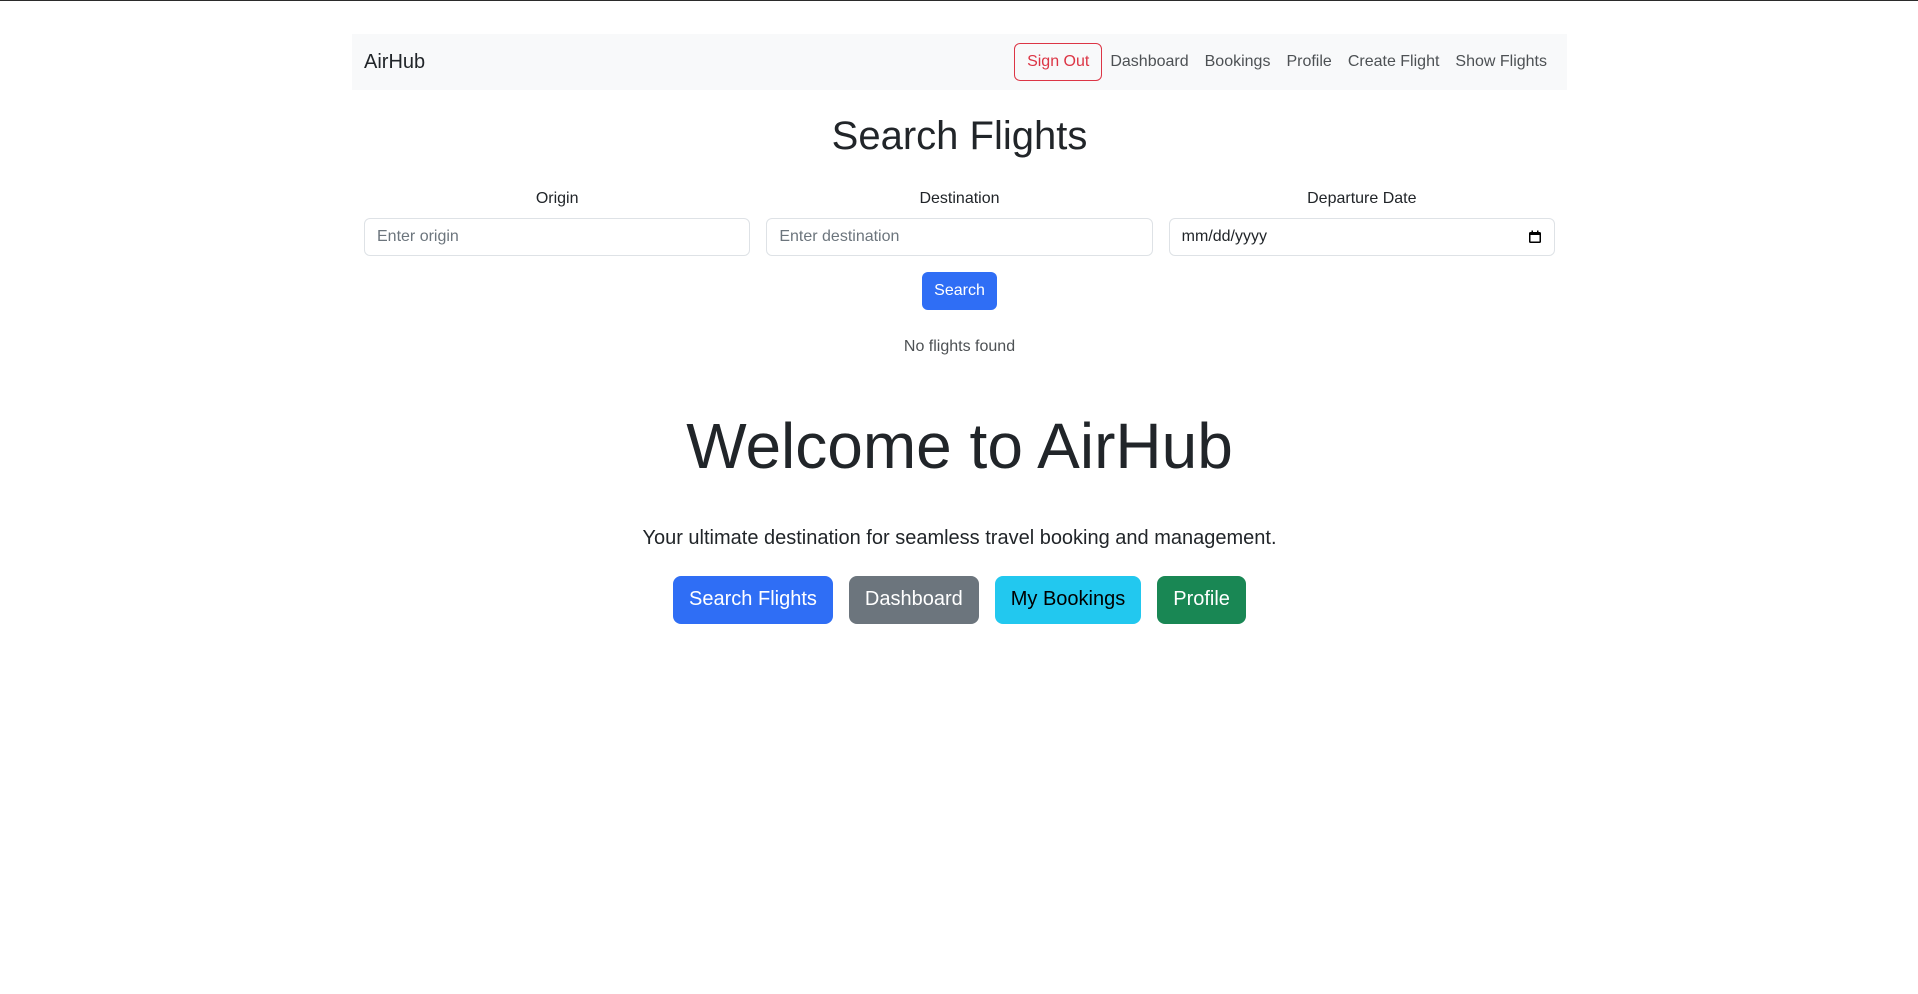  Describe the element at coordinates (1149, 62) in the screenshot. I see `nav-link-dashboard: Dashboard` at that location.